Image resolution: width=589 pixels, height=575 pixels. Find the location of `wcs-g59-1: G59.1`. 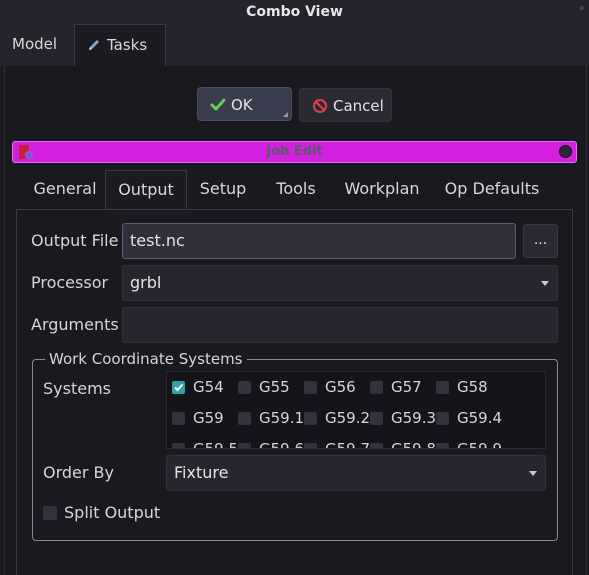

wcs-g59-1: G59.1 is located at coordinates (271, 418).